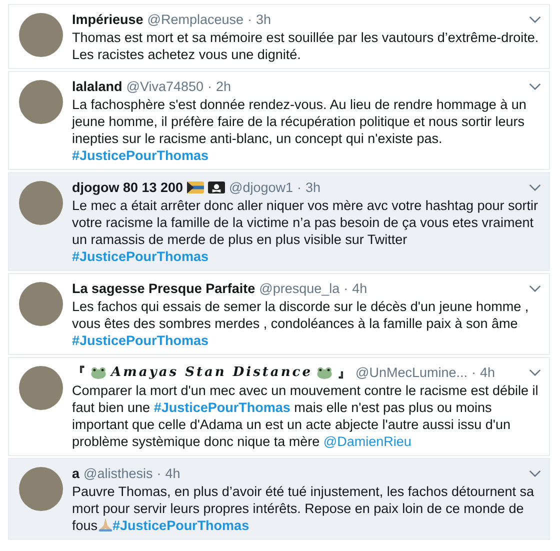  What do you see at coordinates (261, 187) in the screenshot?
I see `user-handle: @djogow1` at bounding box center [261, 187].